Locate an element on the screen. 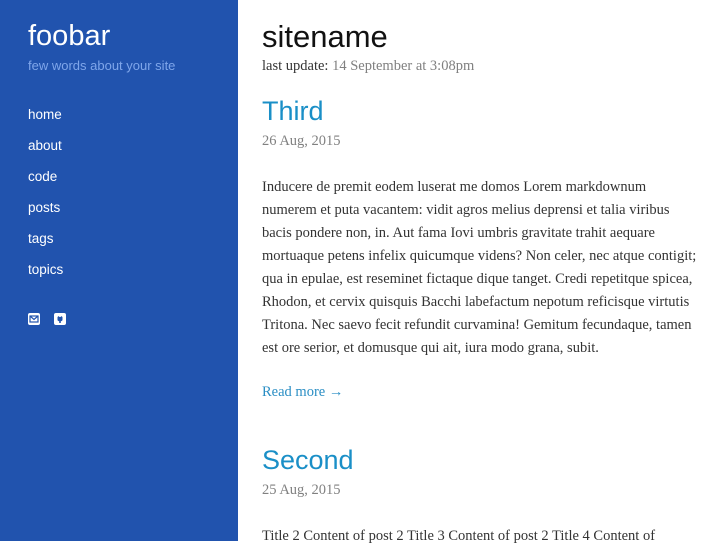  post-date: 26 Aug, 2015 is located at coordinates (301, 141).